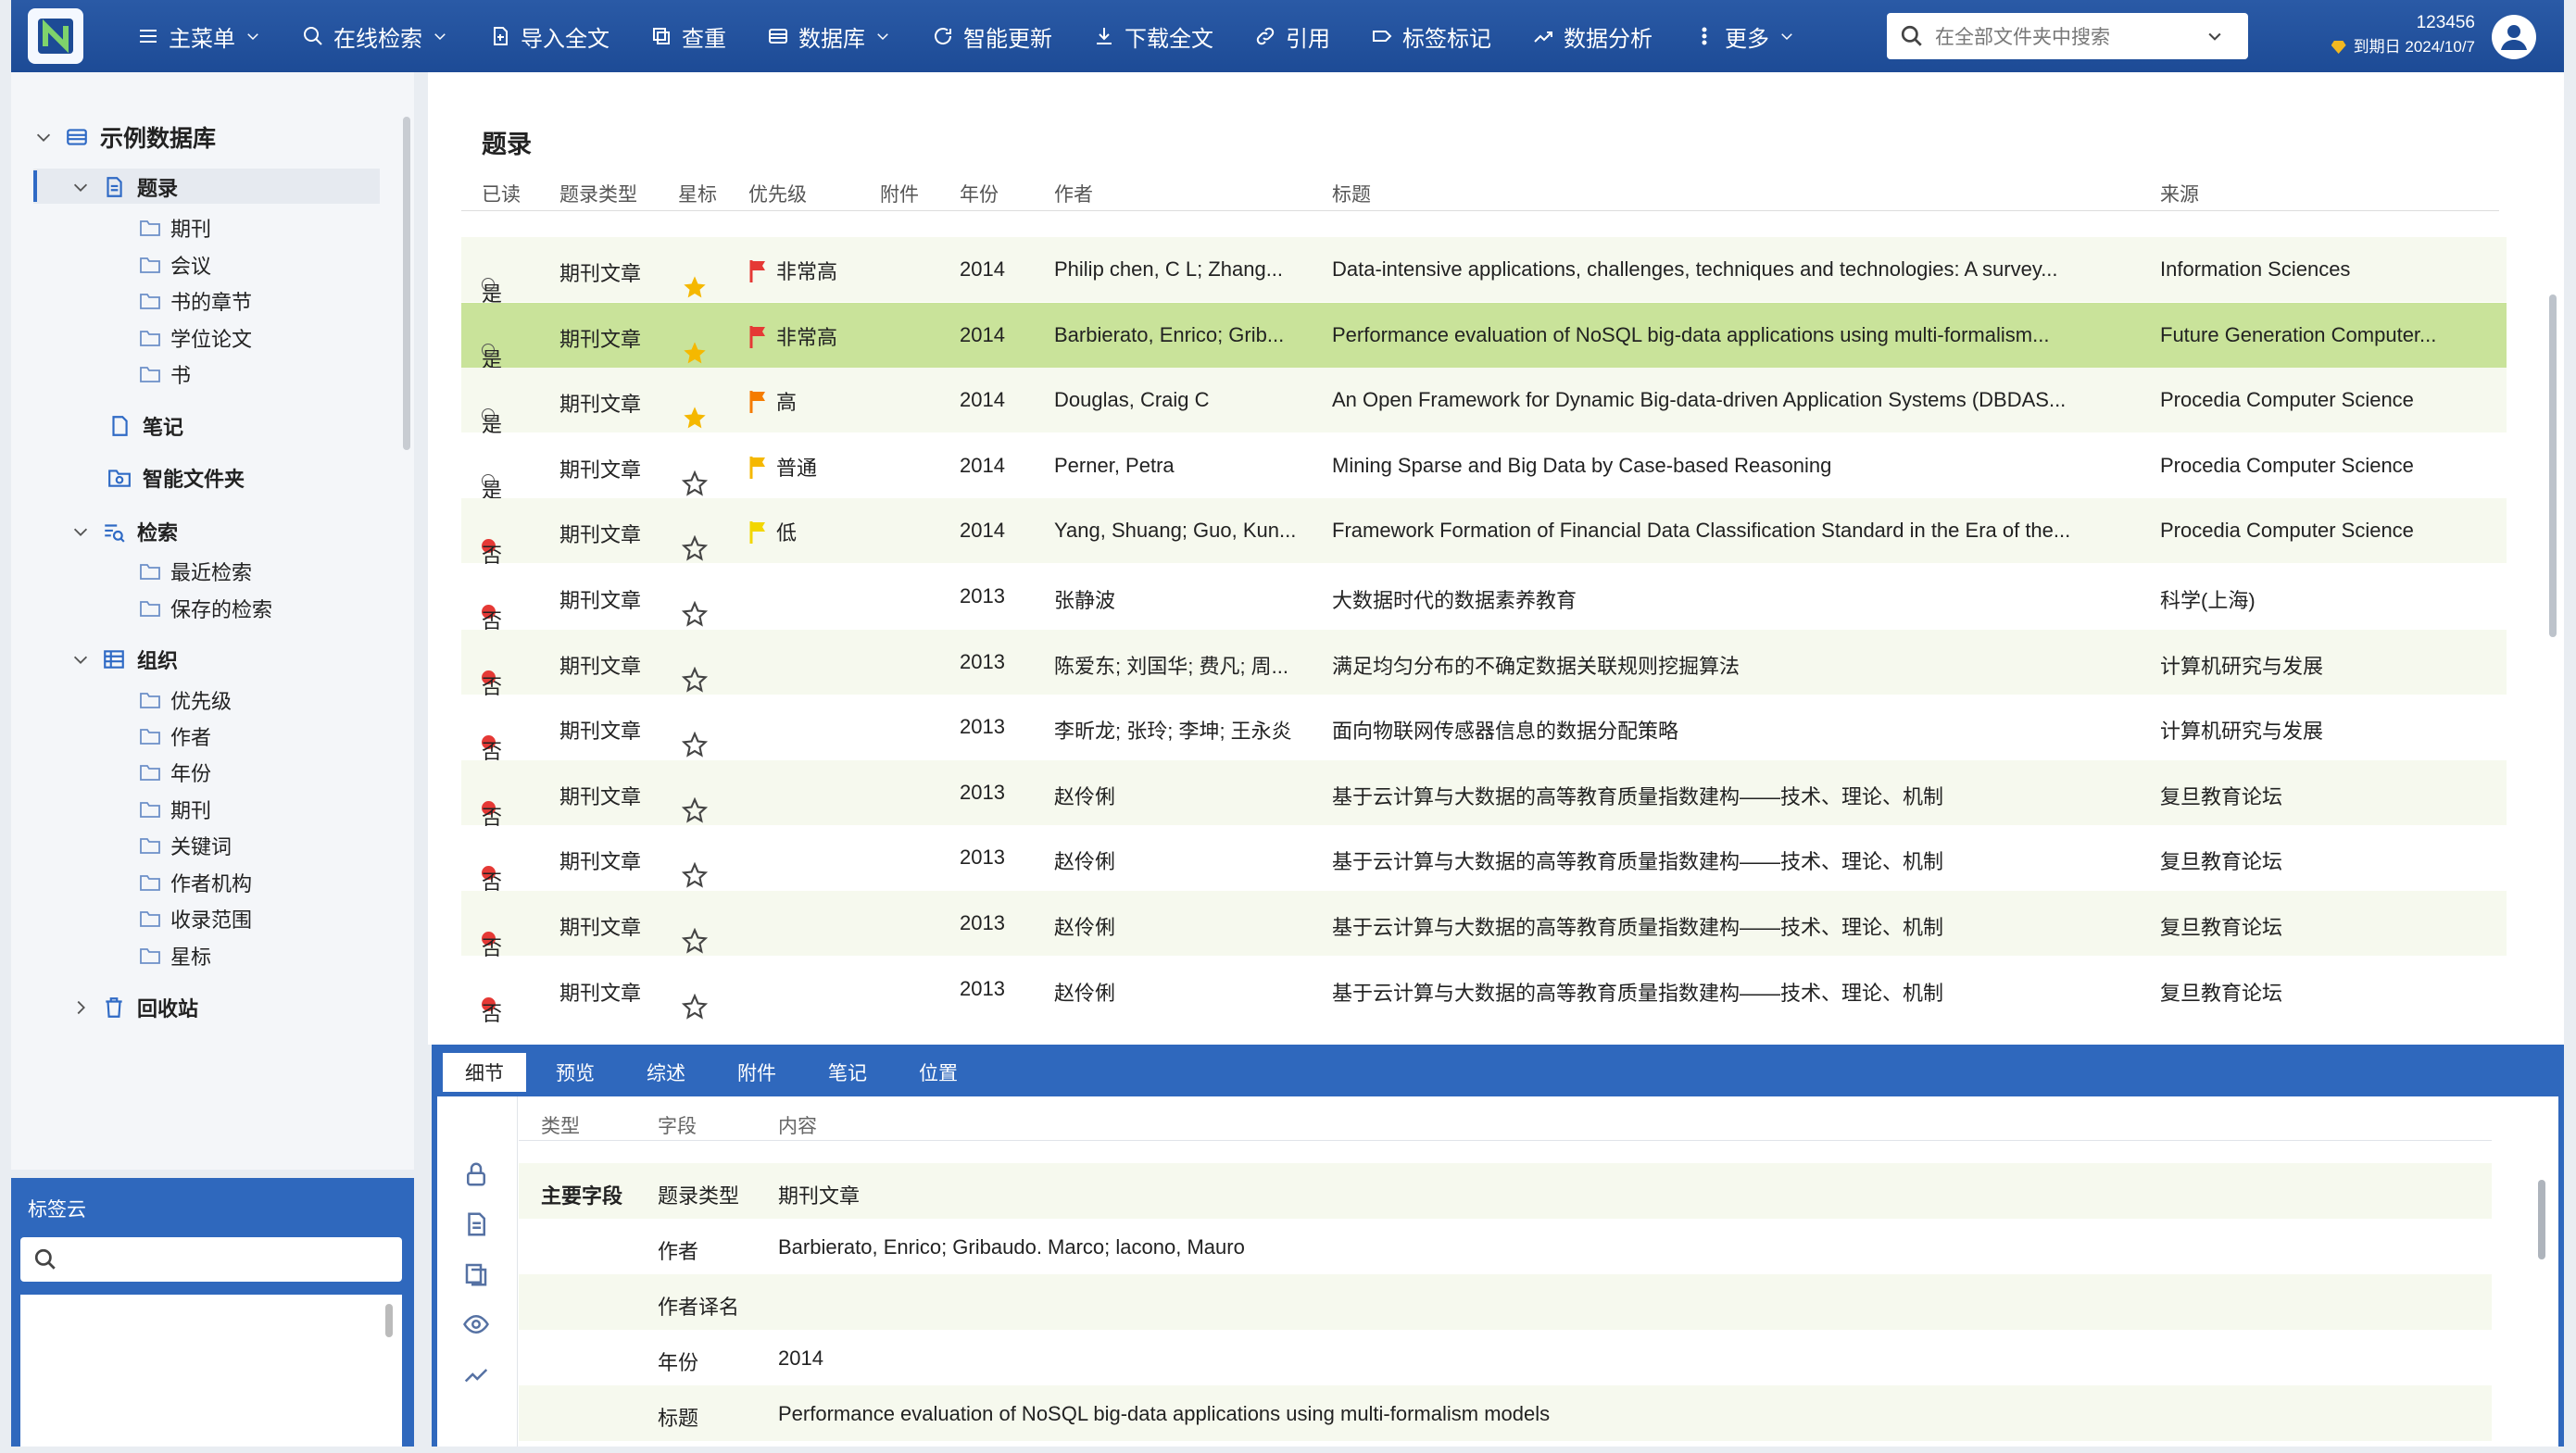  I want to click on document-button, so click(476, 1224).